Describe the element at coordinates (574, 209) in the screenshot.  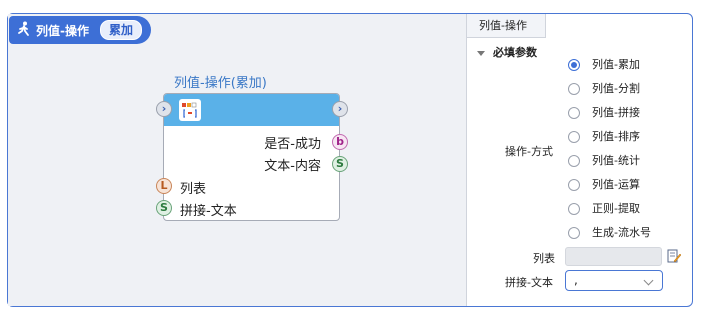
I see `radio-regex` at that location.